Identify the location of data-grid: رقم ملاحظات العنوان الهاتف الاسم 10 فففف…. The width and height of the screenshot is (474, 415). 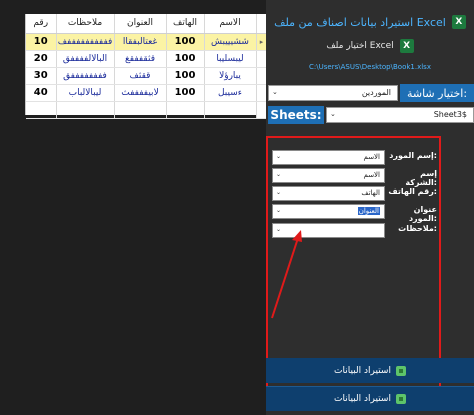
(146, 66).